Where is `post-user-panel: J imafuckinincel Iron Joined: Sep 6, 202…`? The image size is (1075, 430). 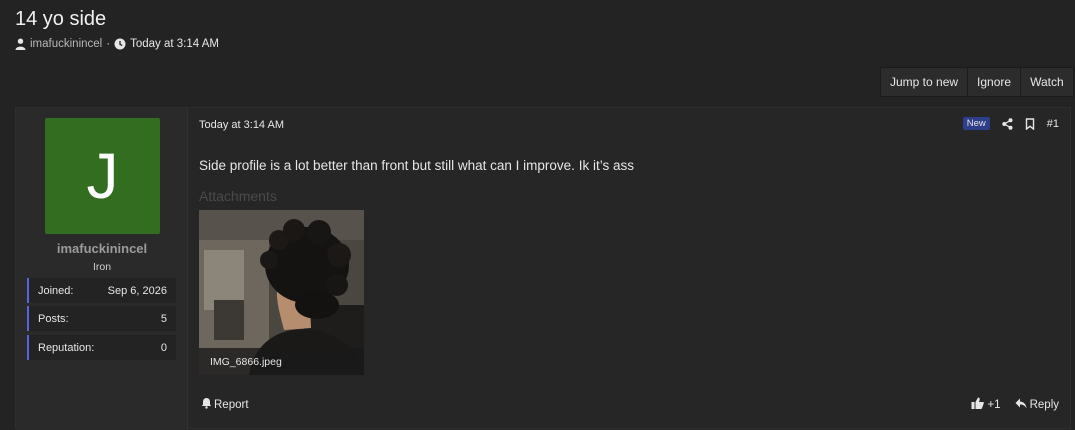 post-user-panel: J imafuckinincel Iron Joined: Sep 6, 202… is located at coordinates (102, 269).